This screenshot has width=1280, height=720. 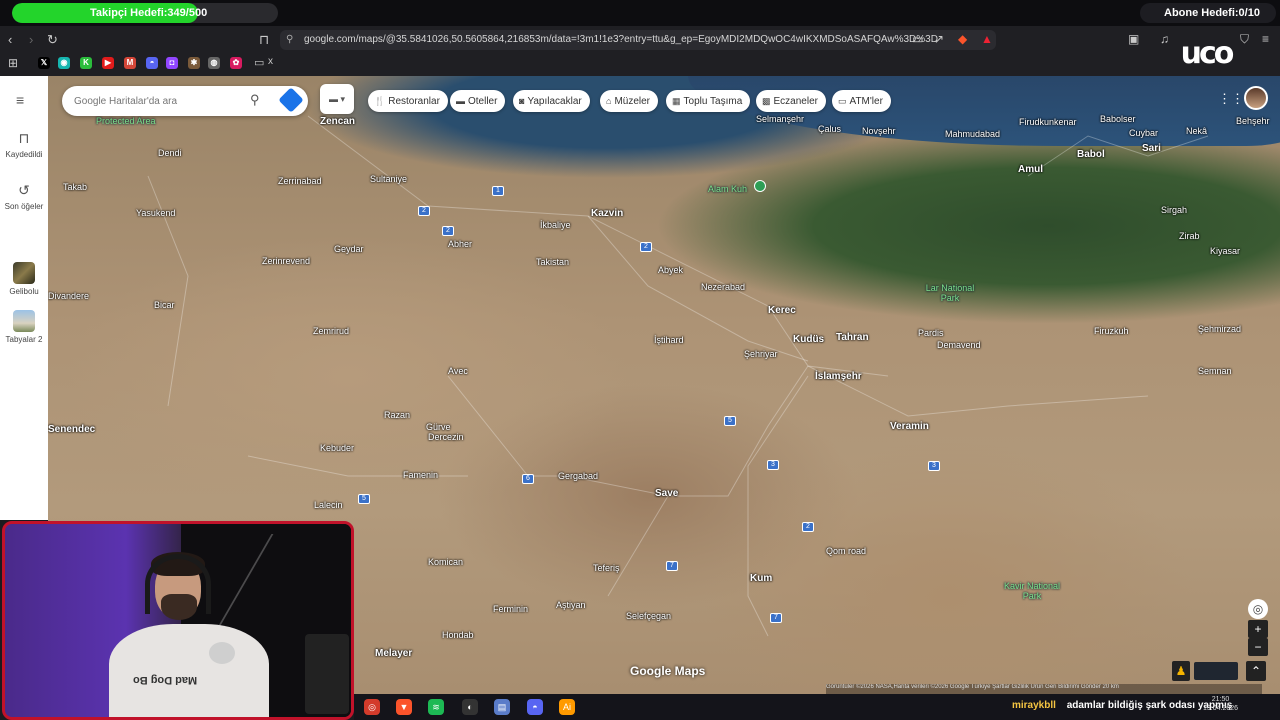 What do you see at coordinates (606, 568) in the screenshot?
I see `place-label: Teferiş` at bounding box center [606, 568].